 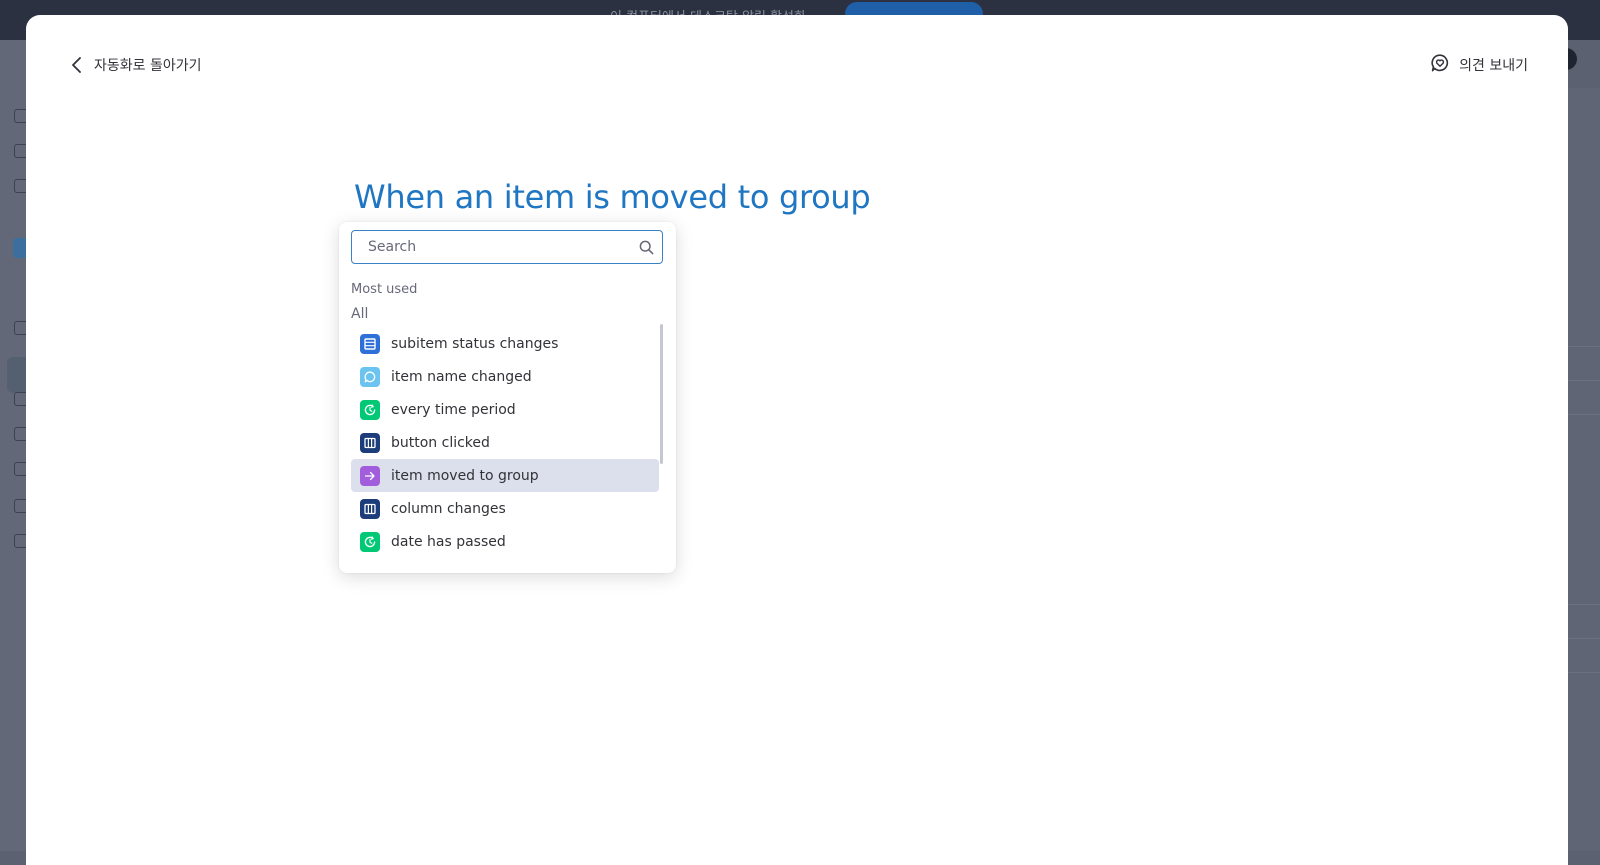 I want to click on chat-bubble-icon, so click(x=370, y=376).